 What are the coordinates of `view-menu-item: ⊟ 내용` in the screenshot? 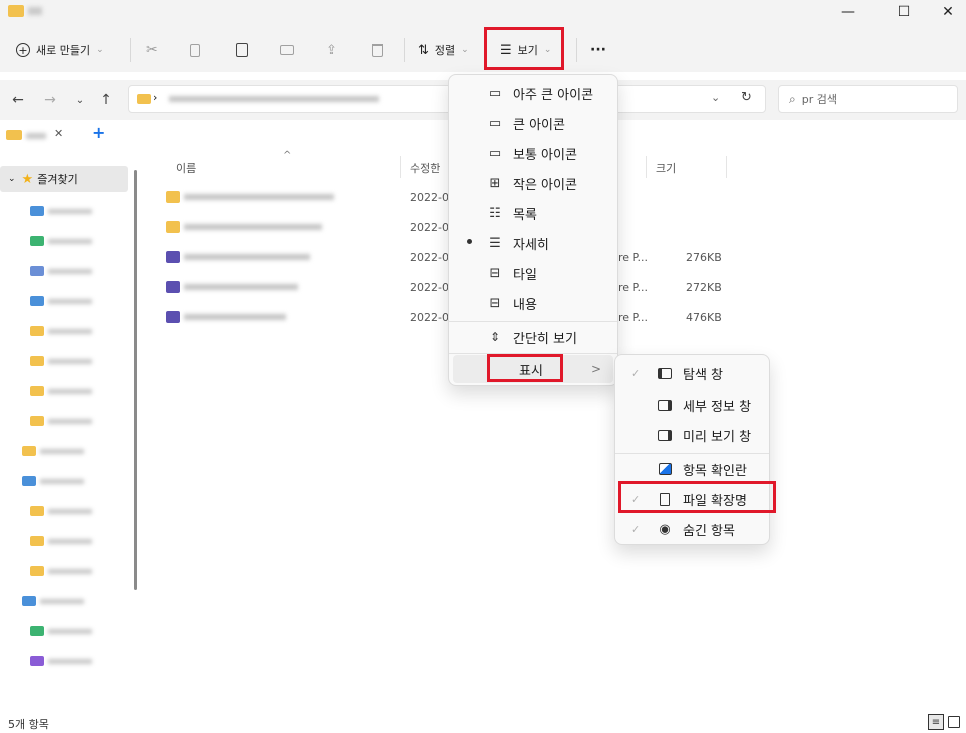 It's located at (533, 303).